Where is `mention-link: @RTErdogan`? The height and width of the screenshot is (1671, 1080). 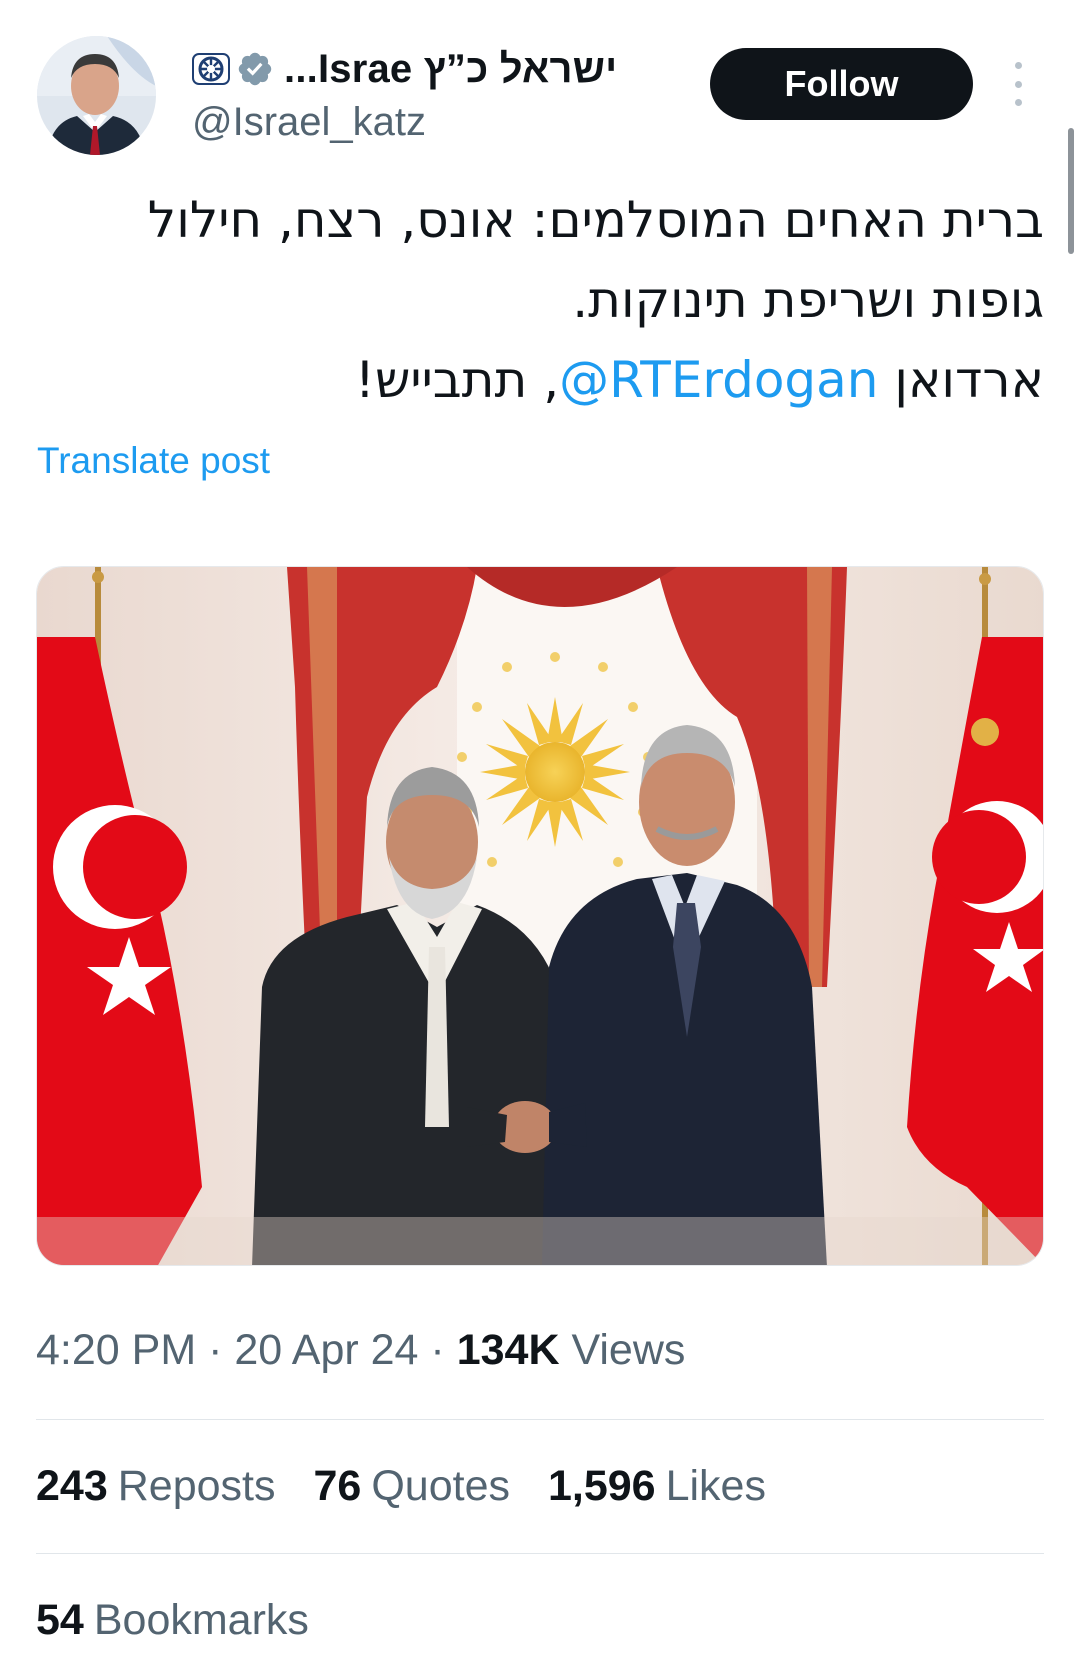 mention-link: @RTErdogan is located at coordinates (718, 380).